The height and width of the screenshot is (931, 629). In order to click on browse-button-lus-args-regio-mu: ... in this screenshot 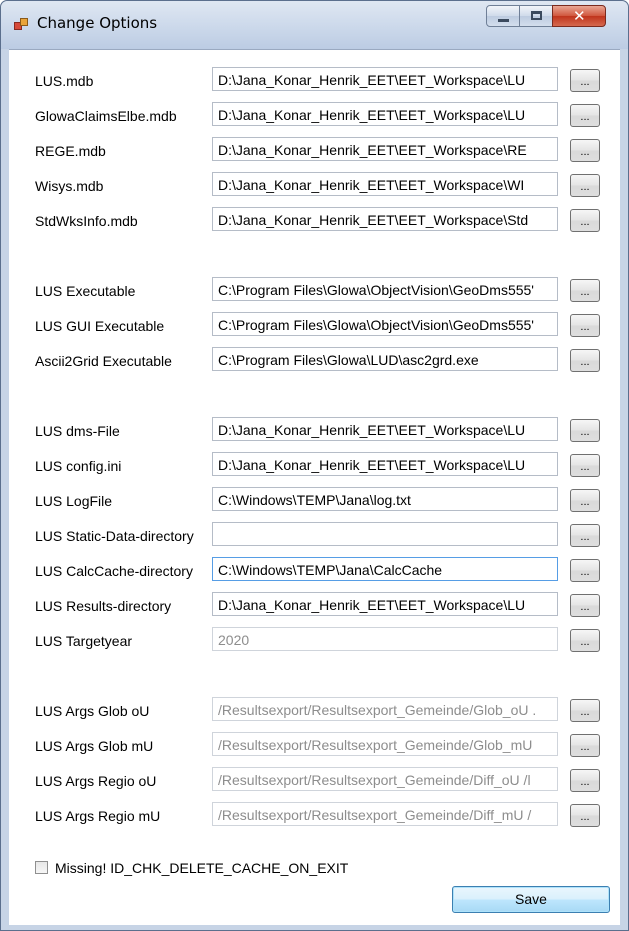, I will do `click(585, 815)`.